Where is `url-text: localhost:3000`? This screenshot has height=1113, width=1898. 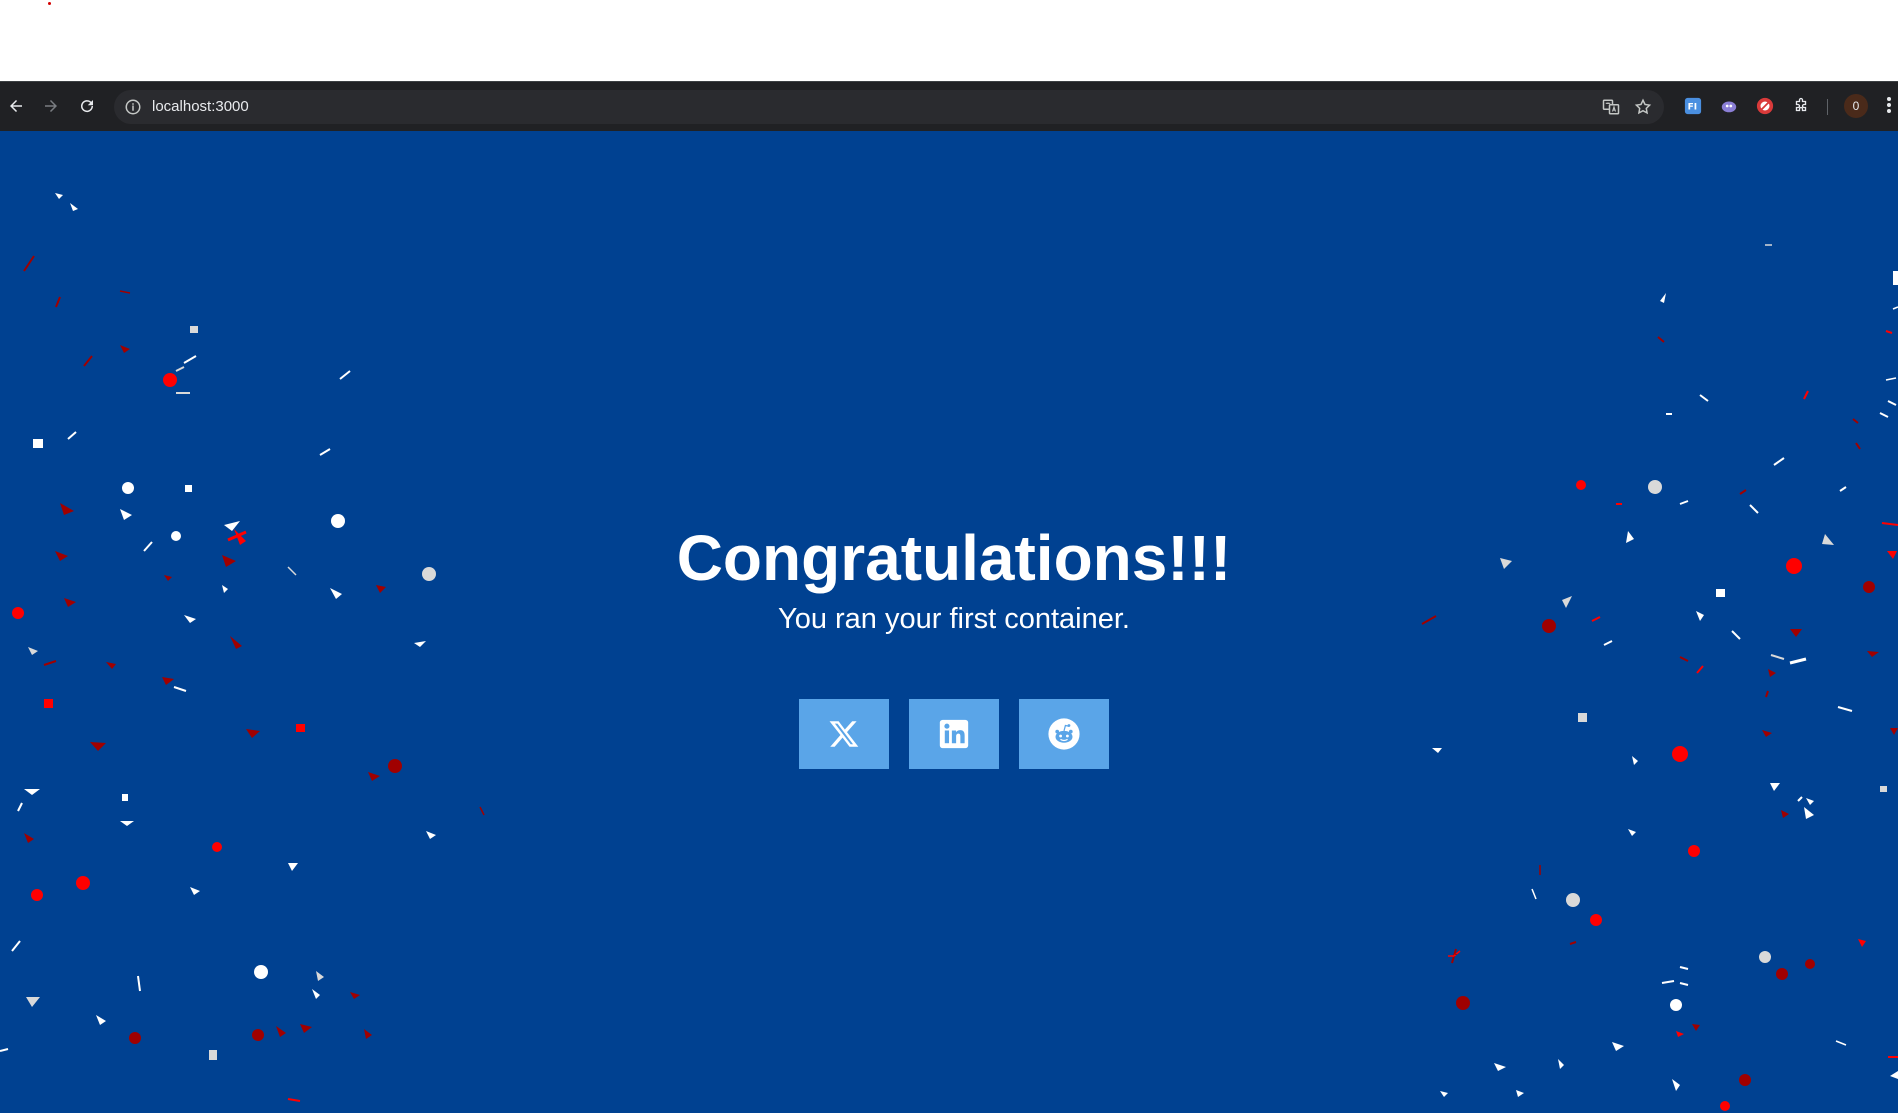
url-text: localhost:3000 is located at coordinates (200, 107).